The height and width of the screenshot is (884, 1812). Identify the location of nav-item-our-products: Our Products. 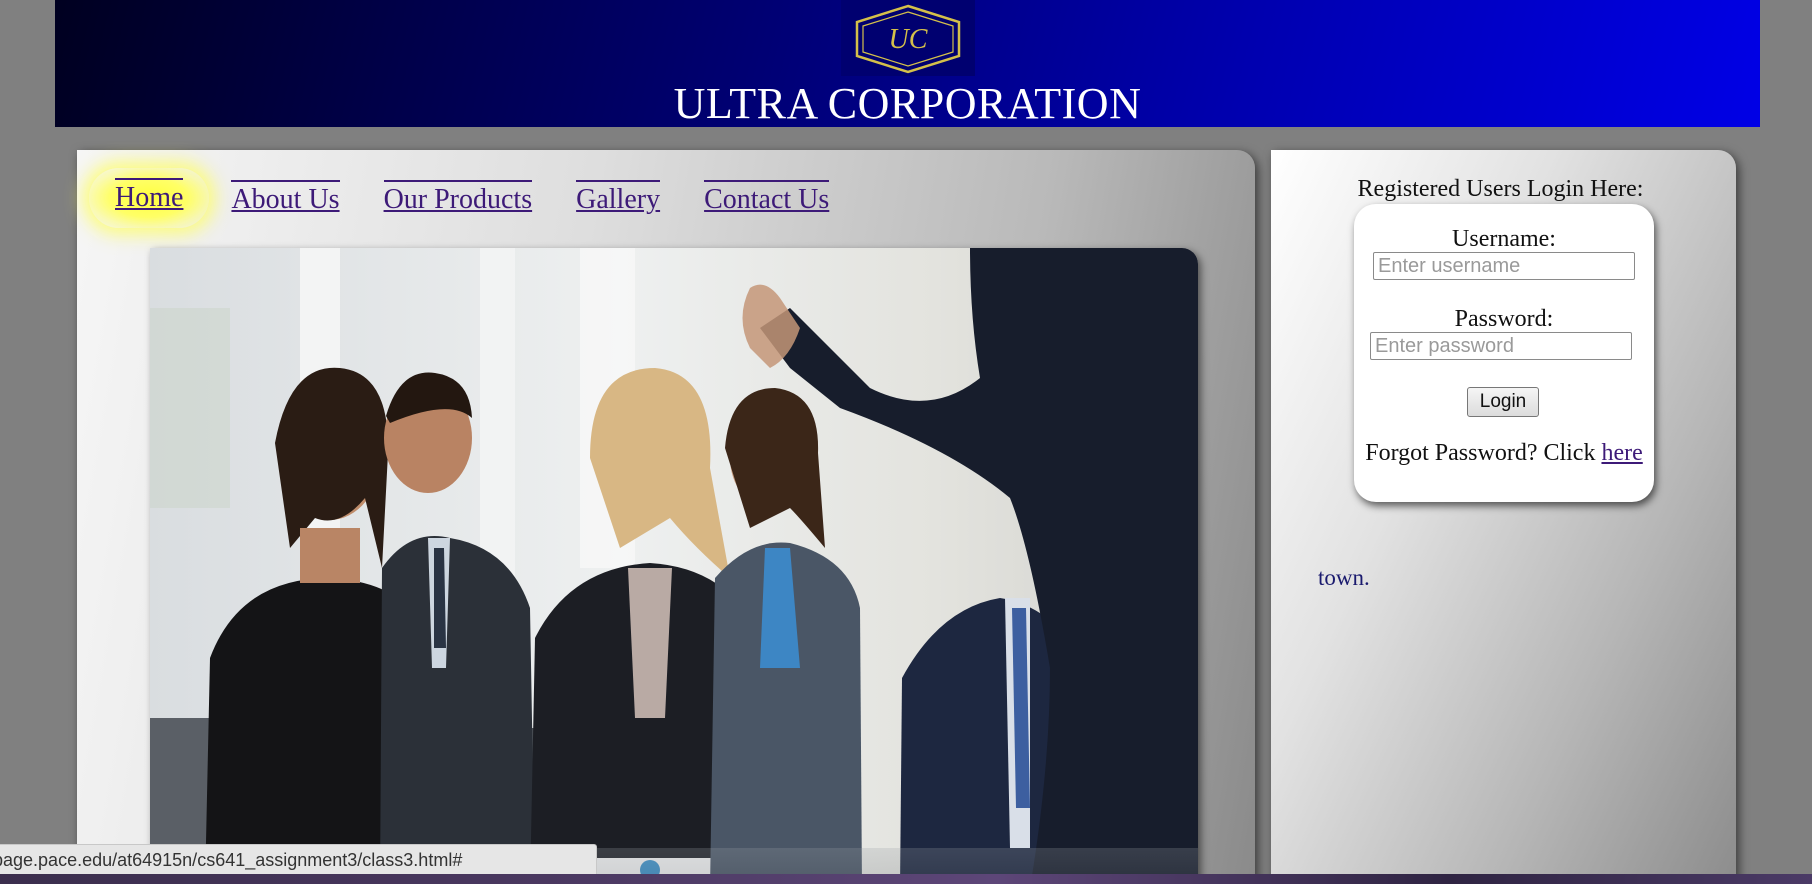
(458, 198).